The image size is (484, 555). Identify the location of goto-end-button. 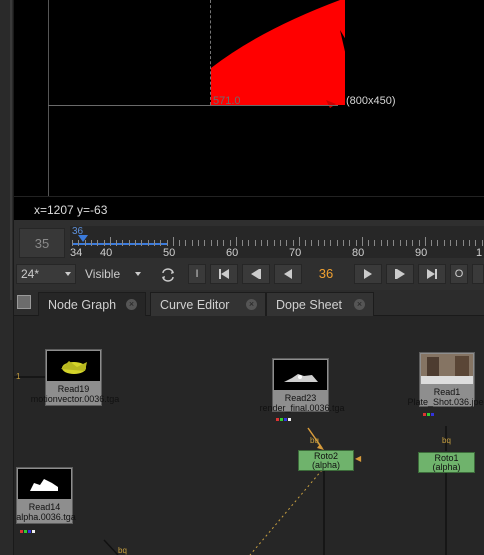
(432, 274).